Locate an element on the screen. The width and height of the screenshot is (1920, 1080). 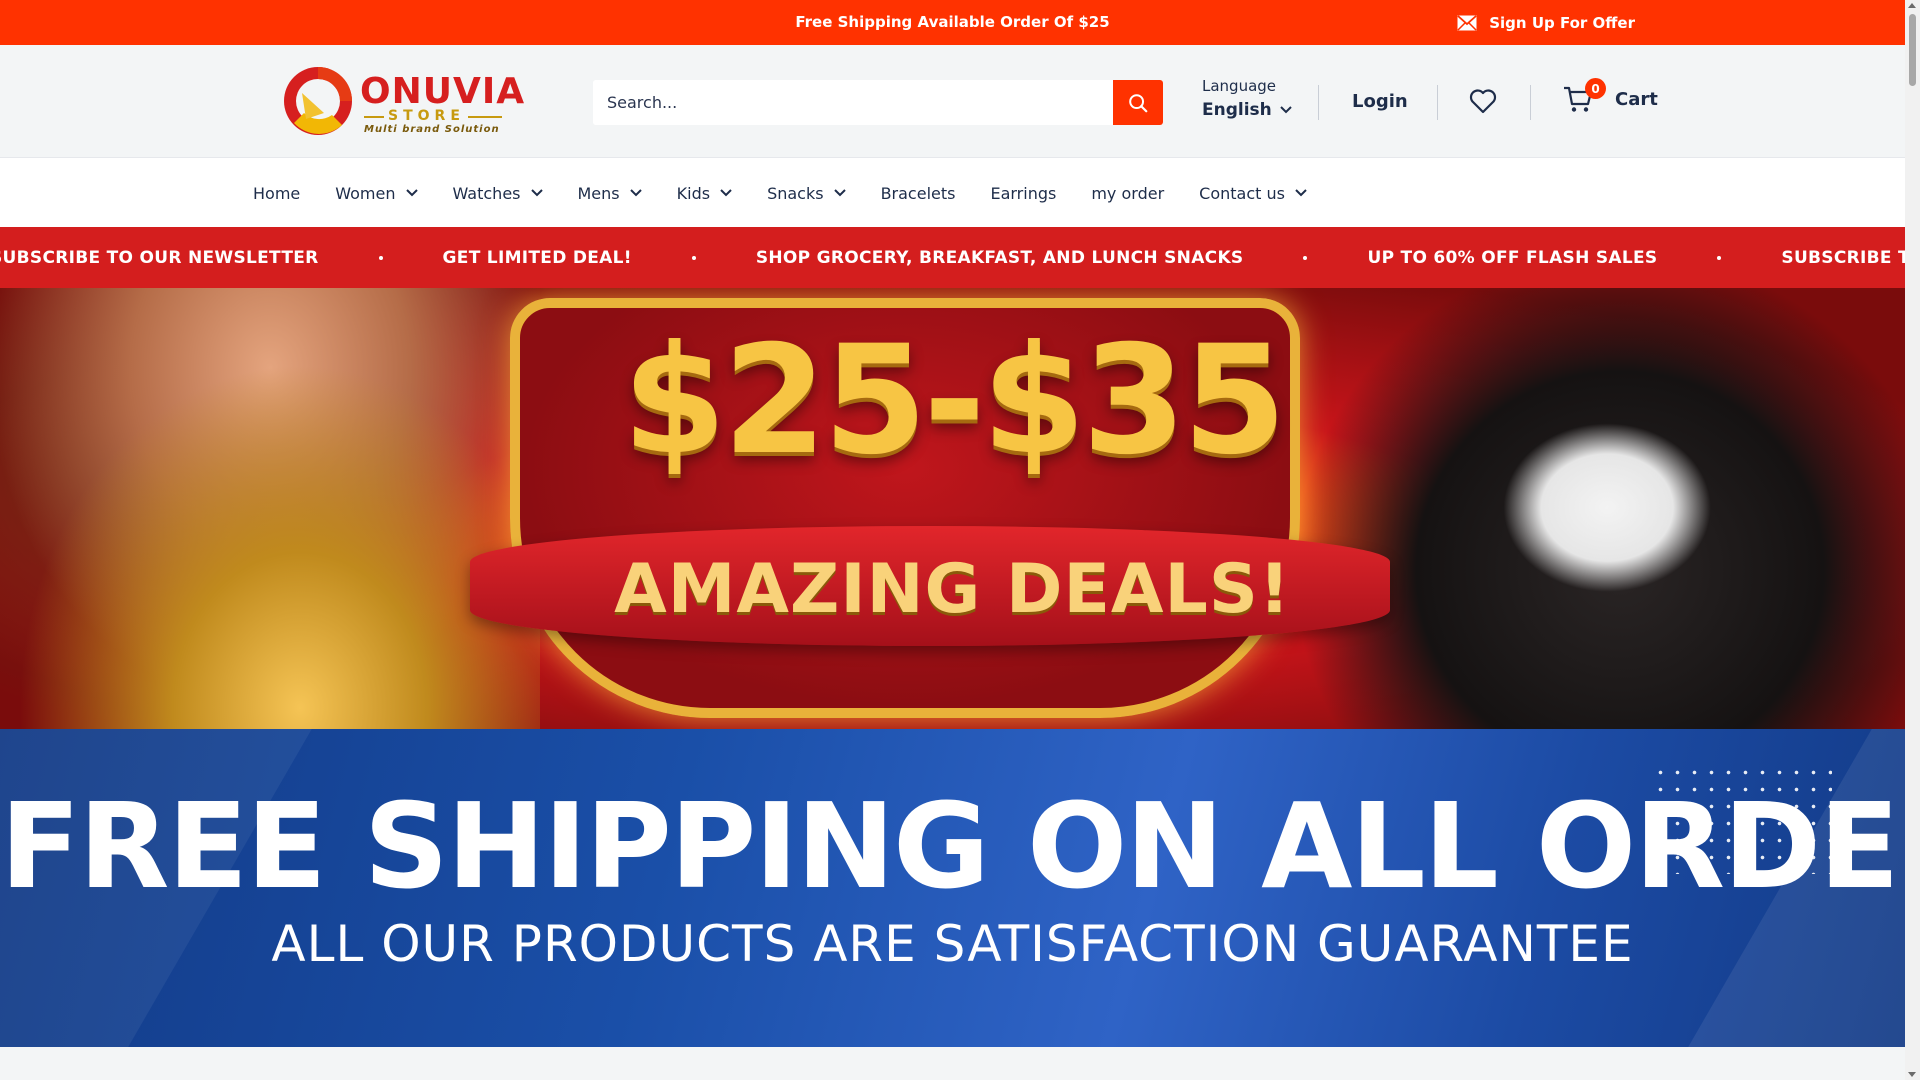
nav-item-label: Kids is located at coordinates (693, 193).